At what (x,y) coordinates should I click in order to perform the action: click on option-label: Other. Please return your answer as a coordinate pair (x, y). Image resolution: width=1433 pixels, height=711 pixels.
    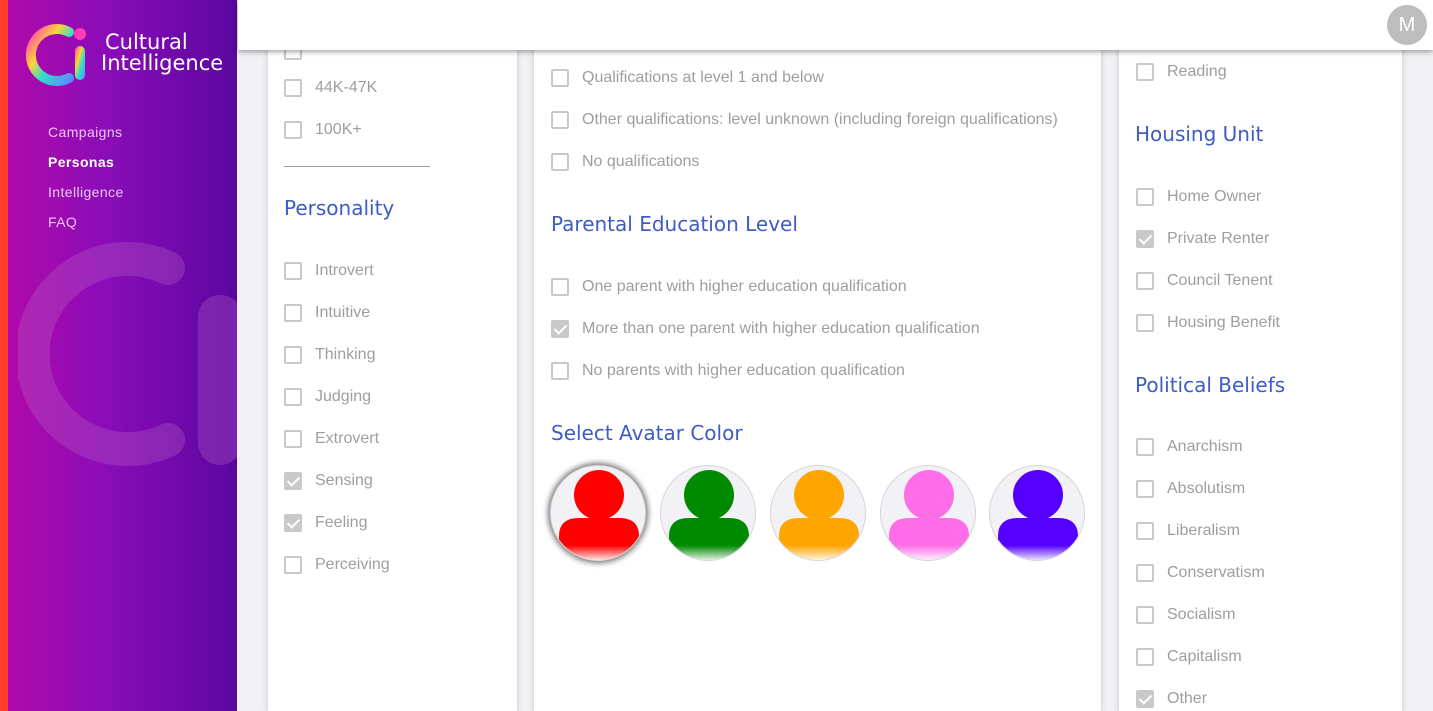
    Looking at the image, I should click on (1187, 698).